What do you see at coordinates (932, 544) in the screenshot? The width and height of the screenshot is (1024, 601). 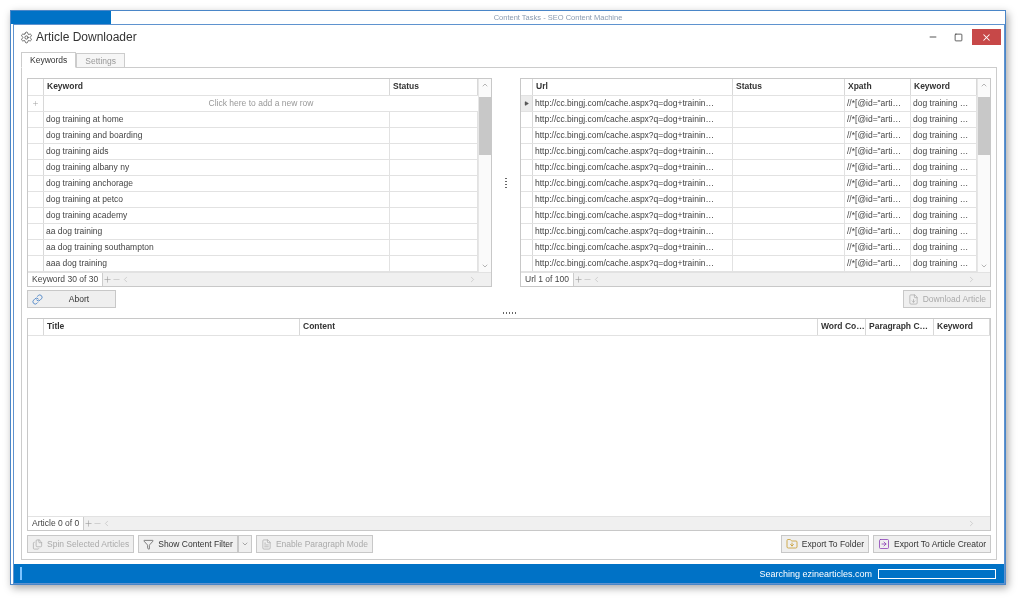 I see `export-button: Export To Article Creator` at bounding box center [932, 544].